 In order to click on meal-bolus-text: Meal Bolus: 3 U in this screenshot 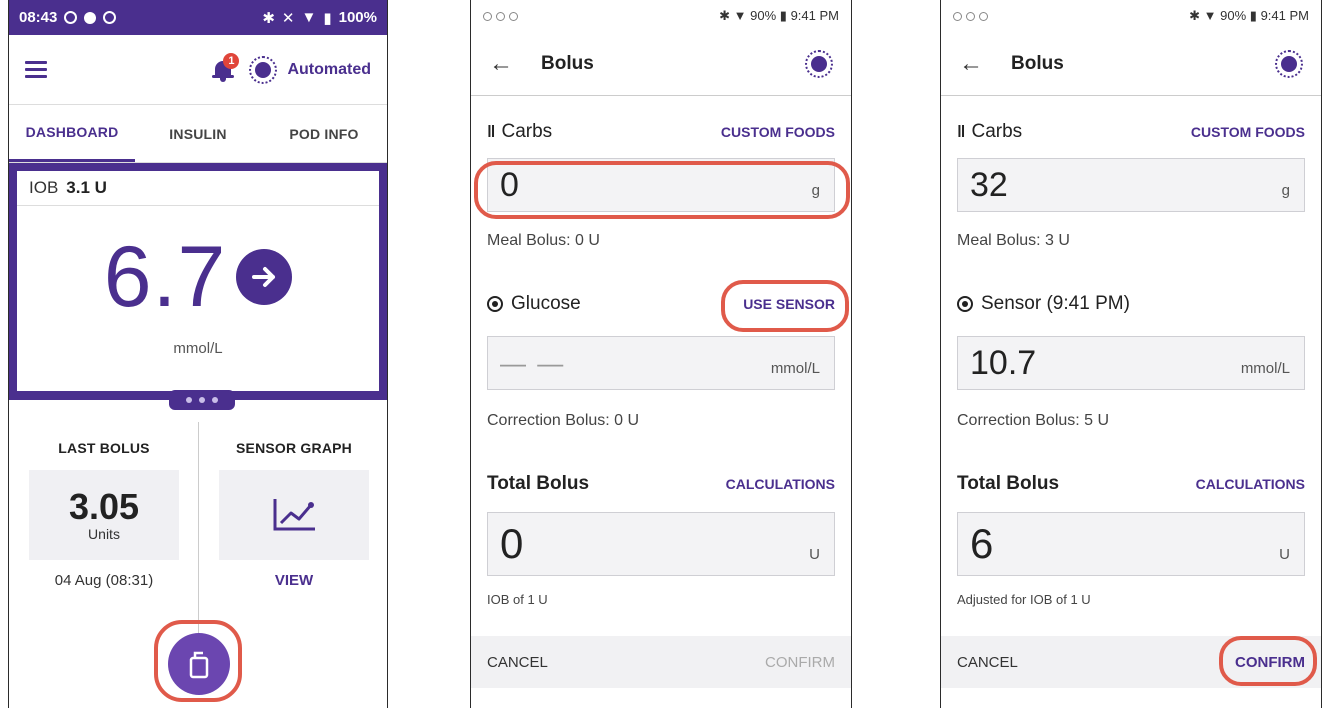, I will do `click(1013, 240)`.